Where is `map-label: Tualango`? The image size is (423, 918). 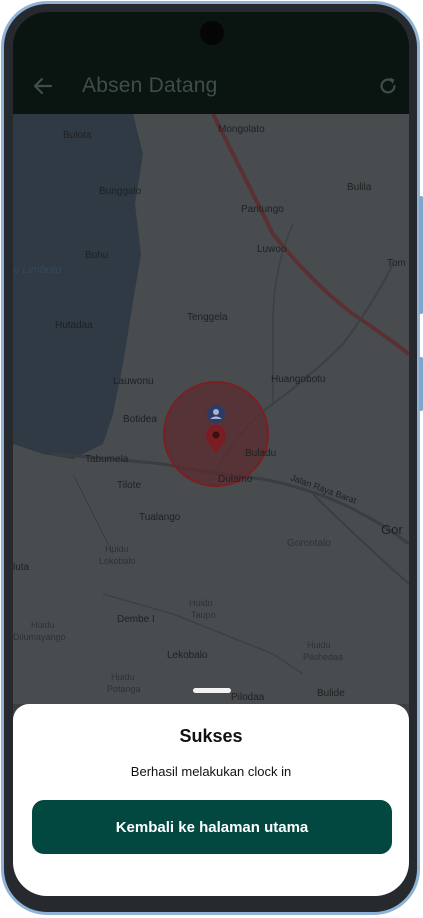 map-label: Tualango is located at coordinates (160, 517).